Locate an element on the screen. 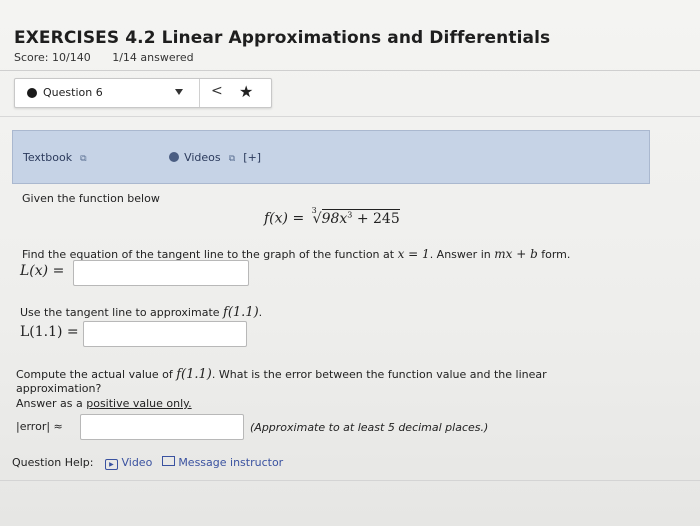  part3-label: |error| ≈ is located at coordinates (39, 426).